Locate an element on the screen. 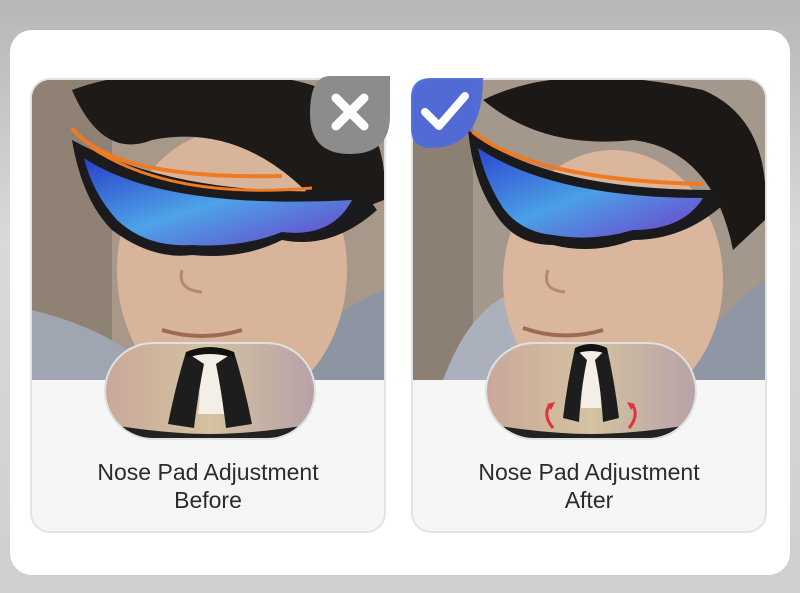 This screenshot has width=800, height=593. nose-pad-detail-before is located at coordinates (210, 391).